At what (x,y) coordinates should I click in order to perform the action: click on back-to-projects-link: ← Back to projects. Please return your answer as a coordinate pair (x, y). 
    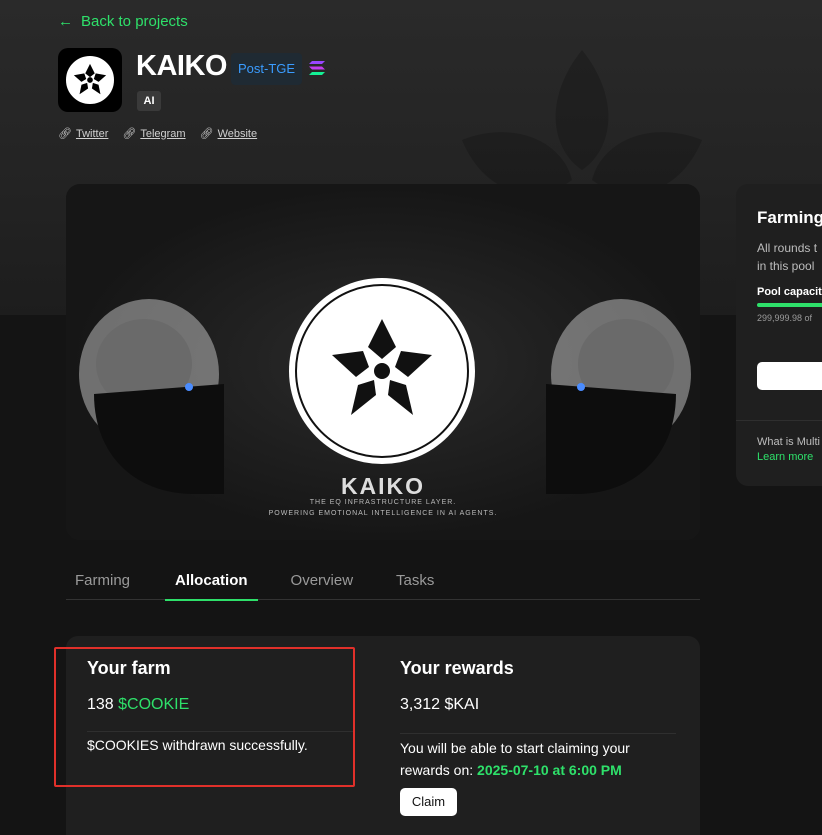
    Looking at the image, I should click on (123, 21).